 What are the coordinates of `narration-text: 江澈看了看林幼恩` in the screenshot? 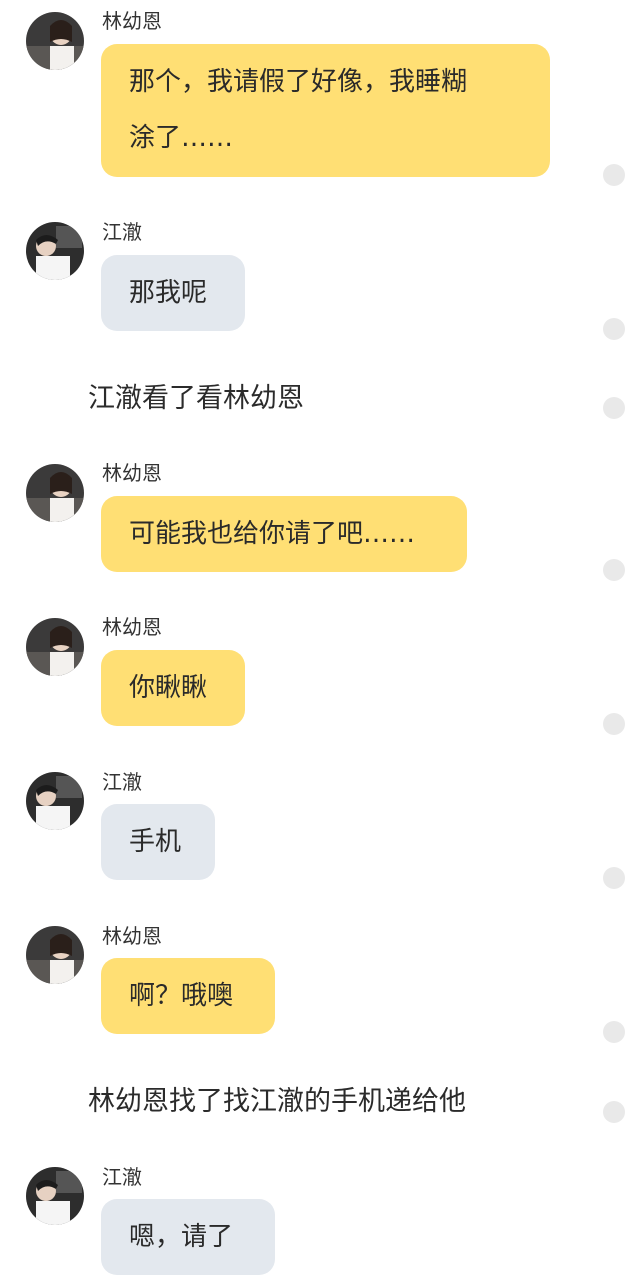 It's located at (196, 398).